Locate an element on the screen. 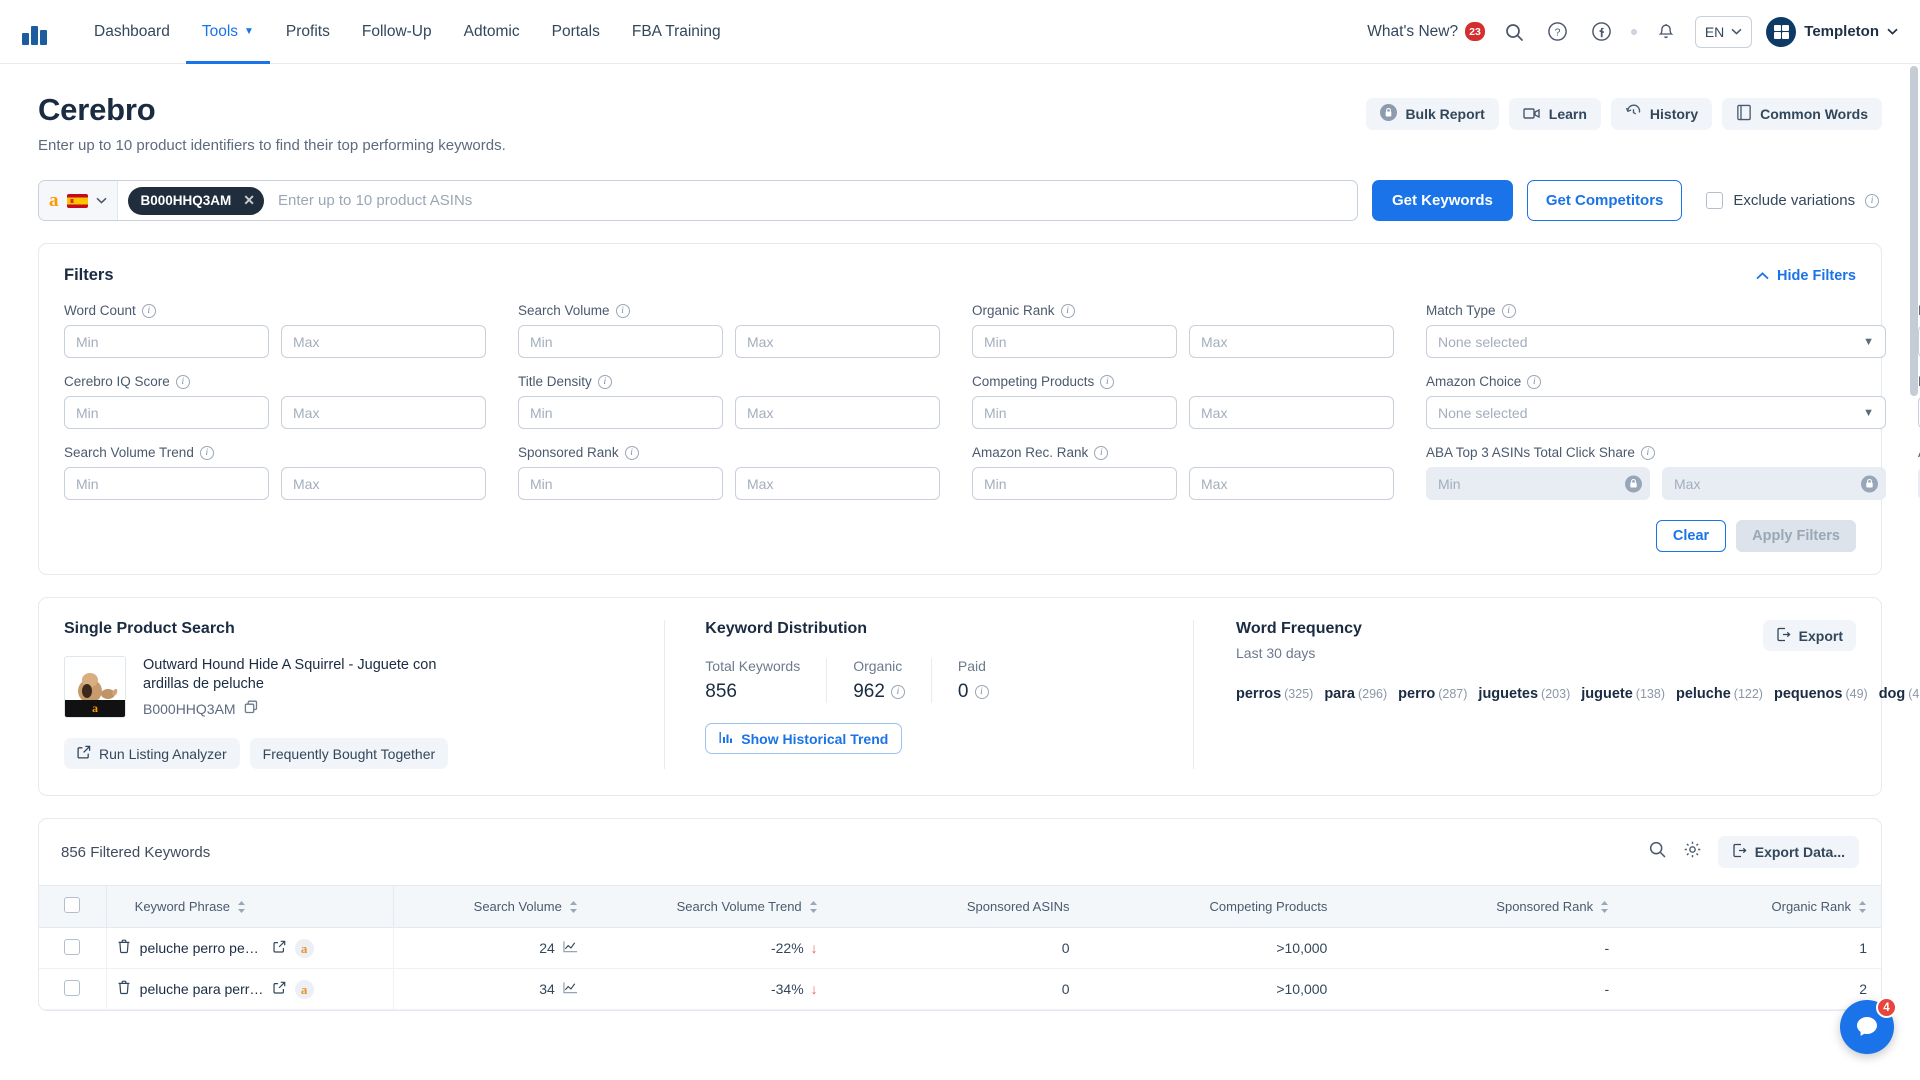  search-volume-min-input is located at coordinates (620, 341).